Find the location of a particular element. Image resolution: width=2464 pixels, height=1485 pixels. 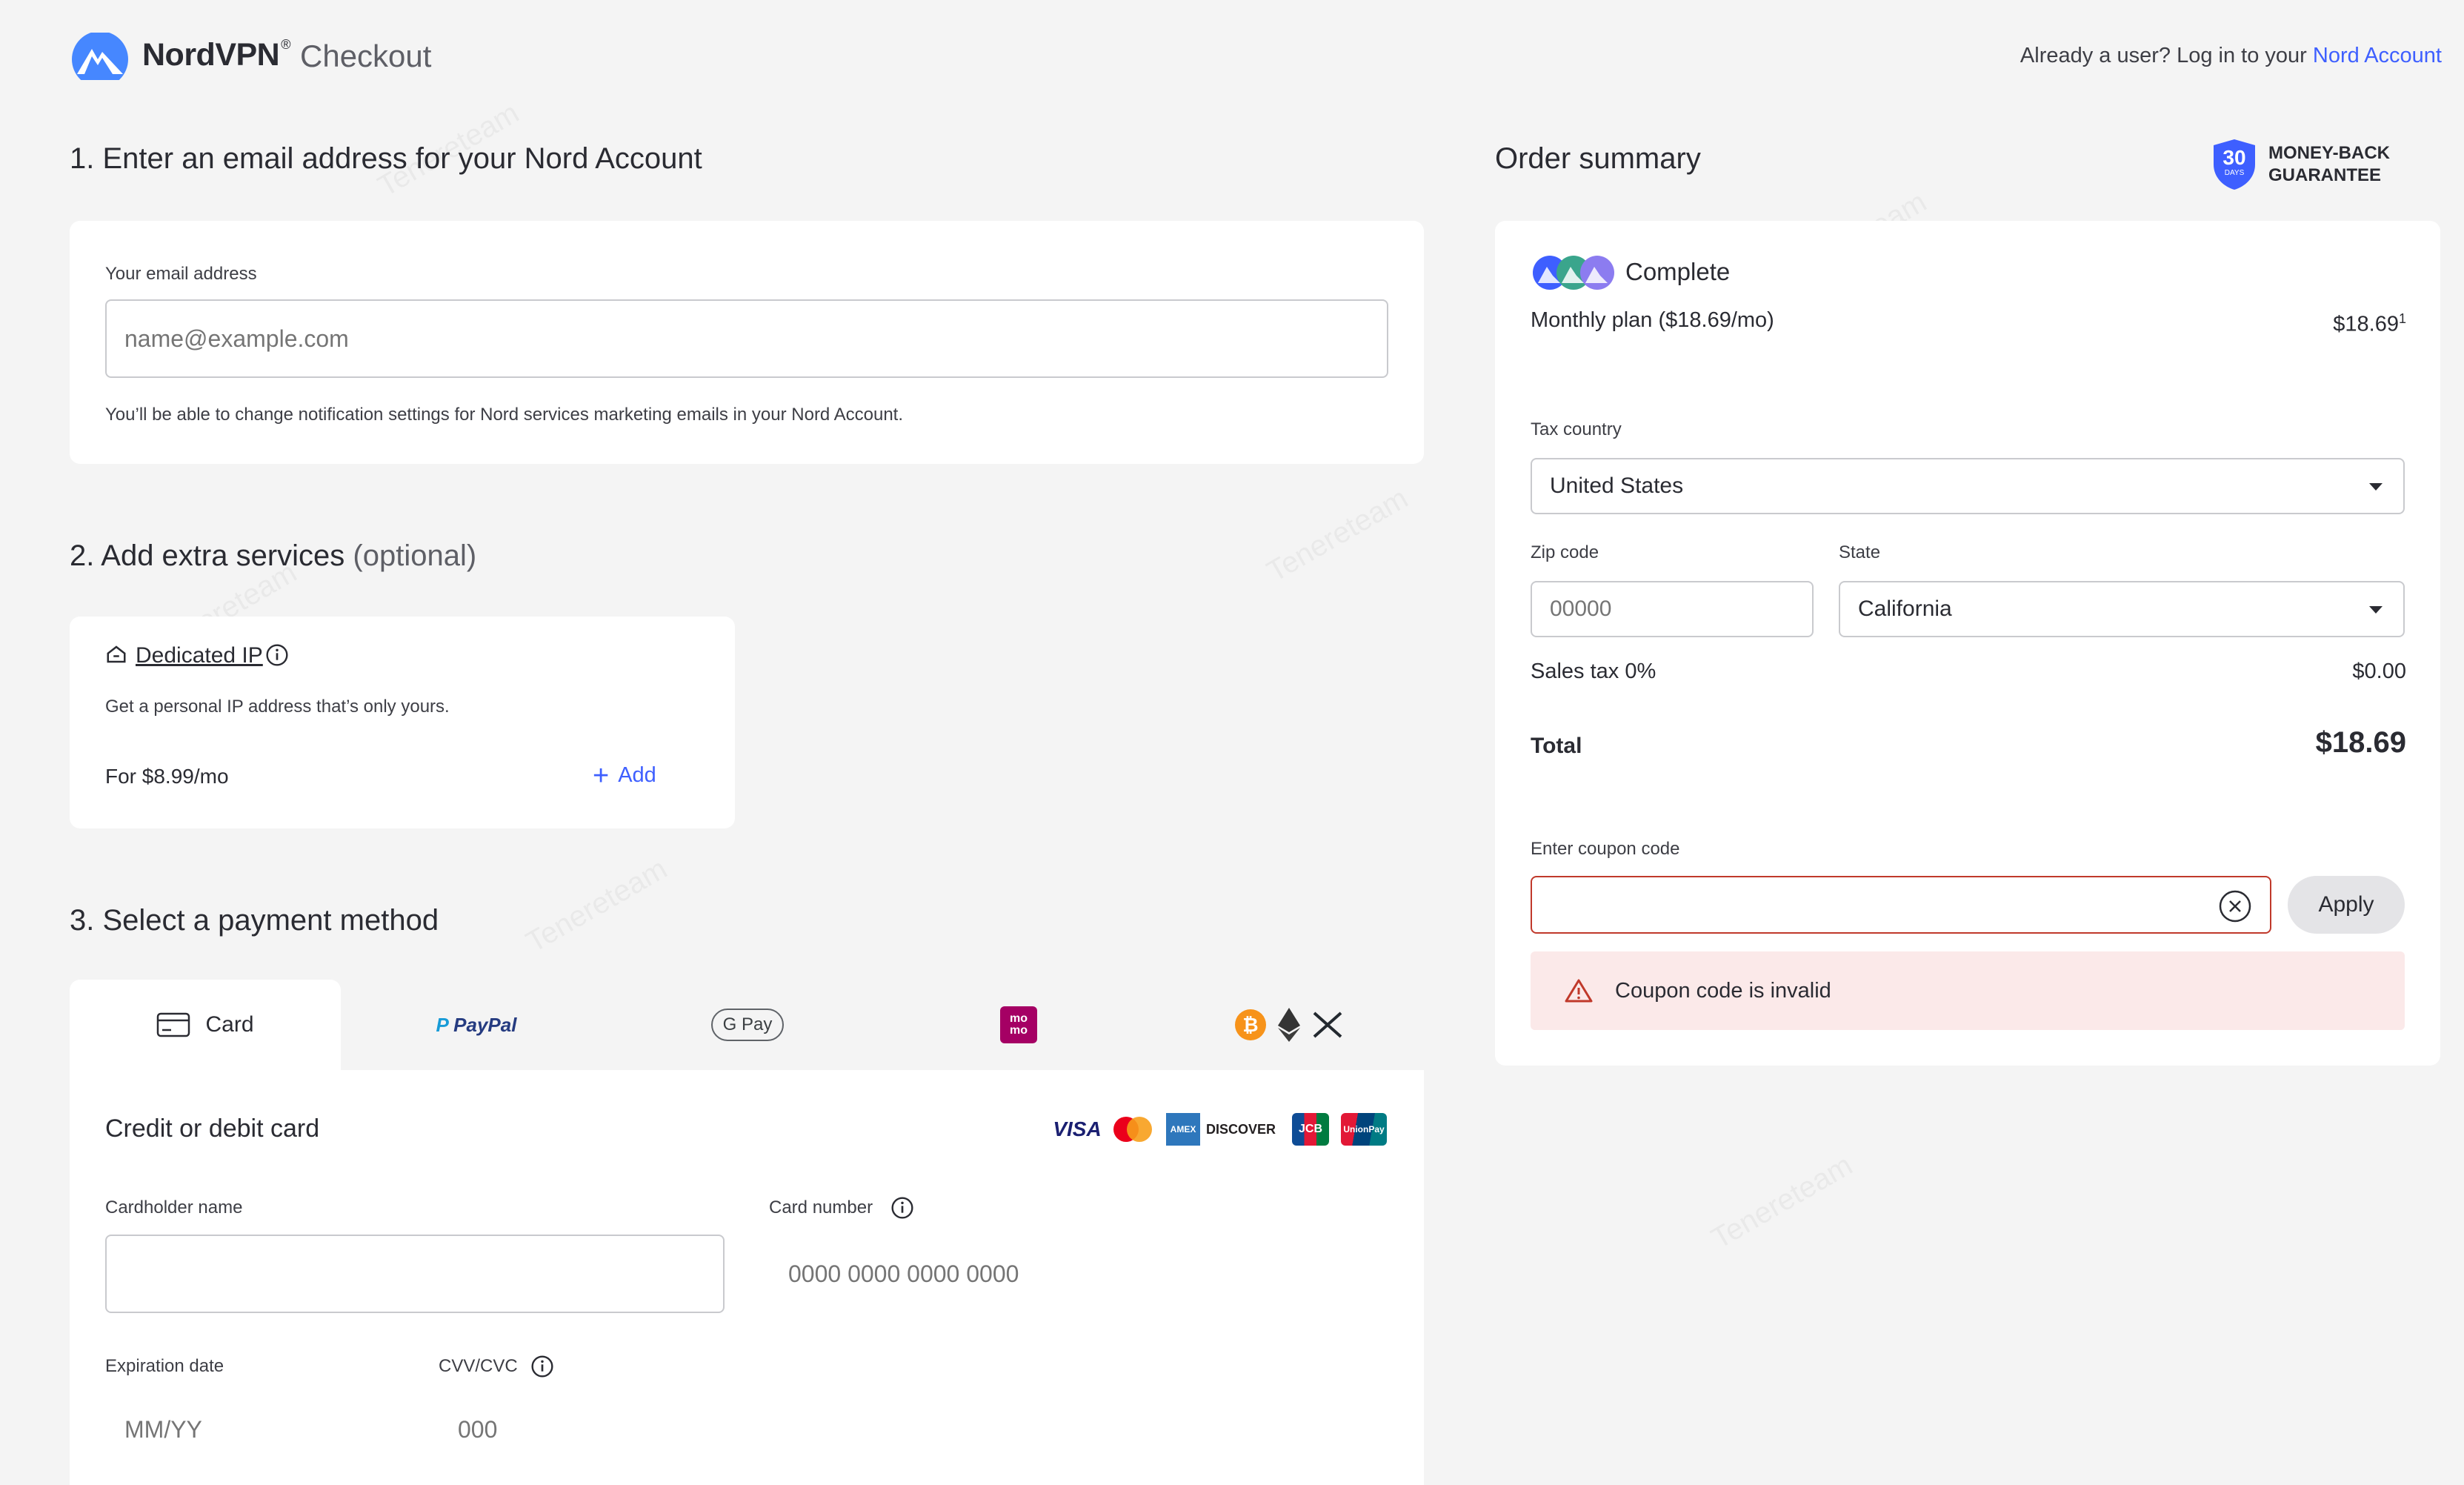

zip-code-input is located at coordinates (1672, 609).